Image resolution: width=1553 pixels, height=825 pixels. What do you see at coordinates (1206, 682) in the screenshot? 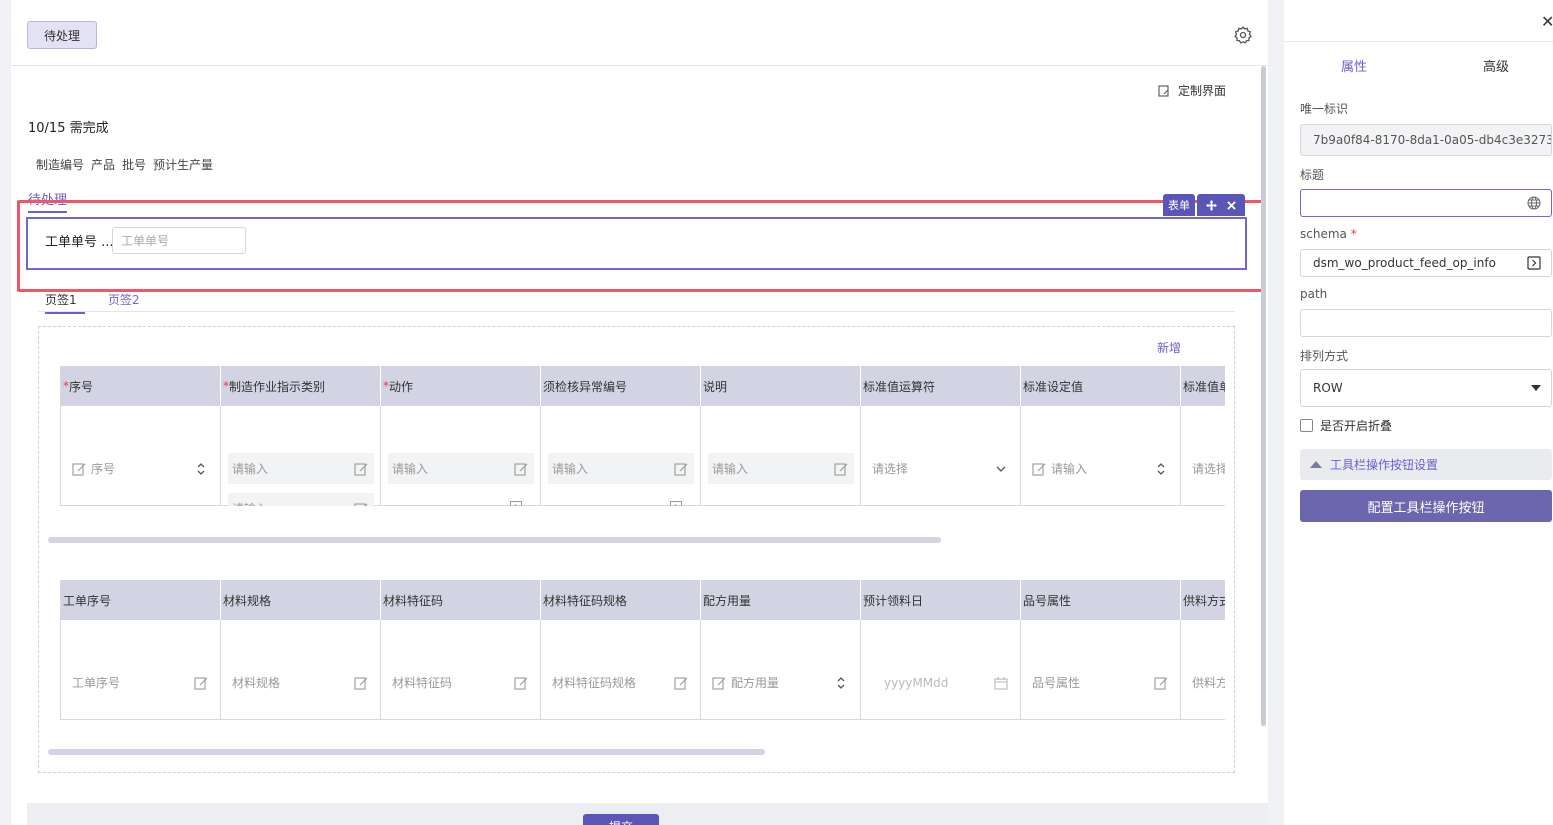
I see `text-input: 供料方` at bounding box center [1206, 682].